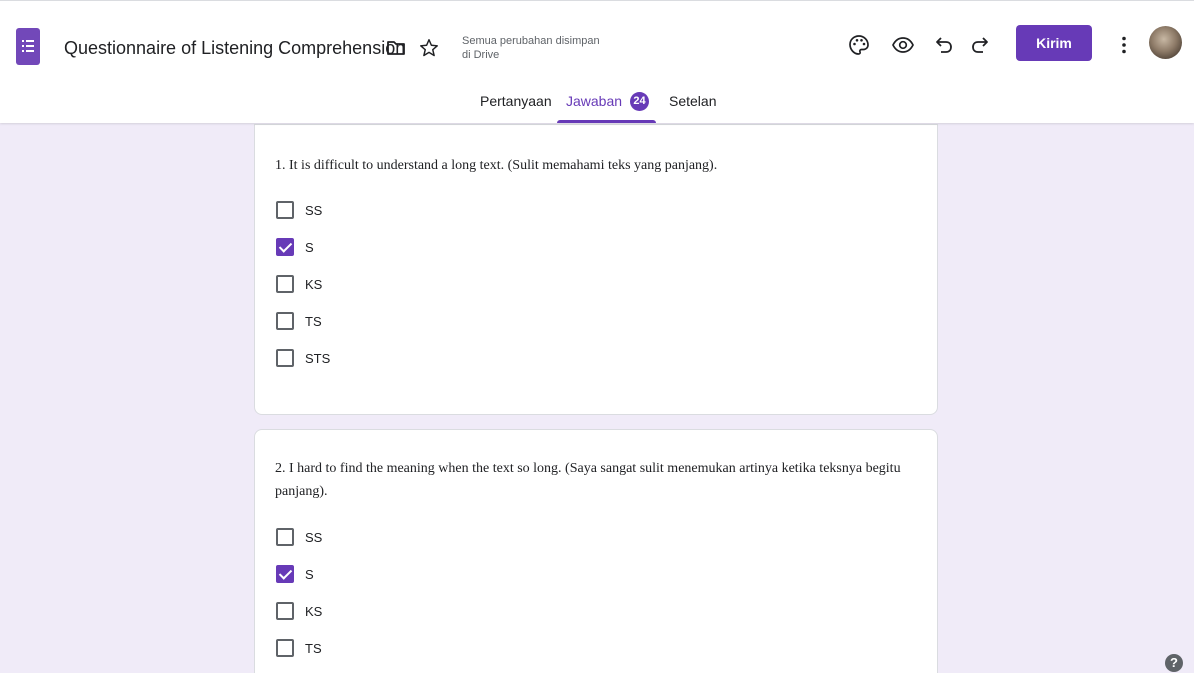 This screenshot has height=673, width=1194. What do you see at coordinates (693, 101) in the screenshot?
I see `tab-setelan-label: Setelan` at bounding box center [693, 101].